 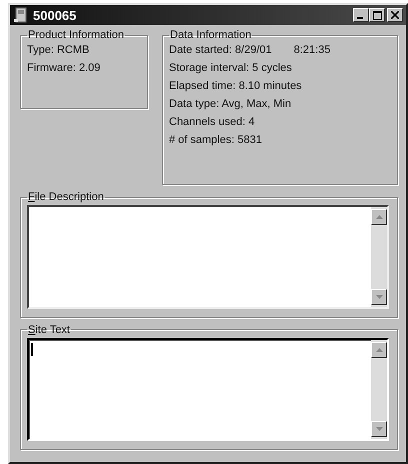 What do you see at coordinates (64, 68) in the screenshot?
I see `info-text: Firmware: 2.09` at bounding box center [64, 68].